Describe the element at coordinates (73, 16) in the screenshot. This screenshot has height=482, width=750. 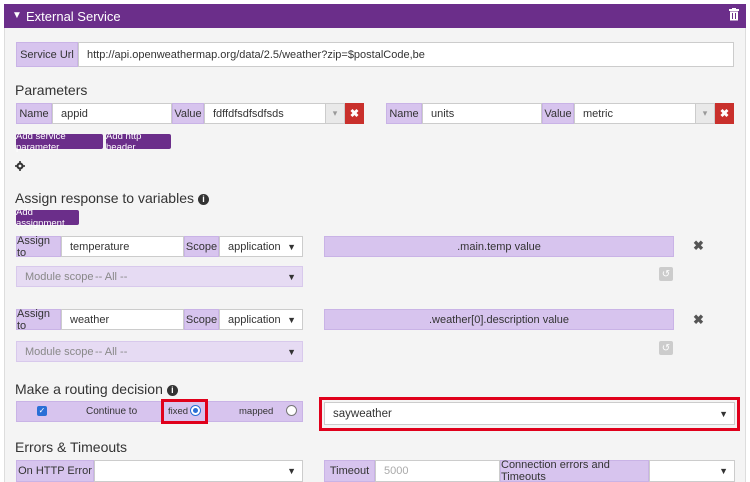
I see `component-title: External Service` at that location.